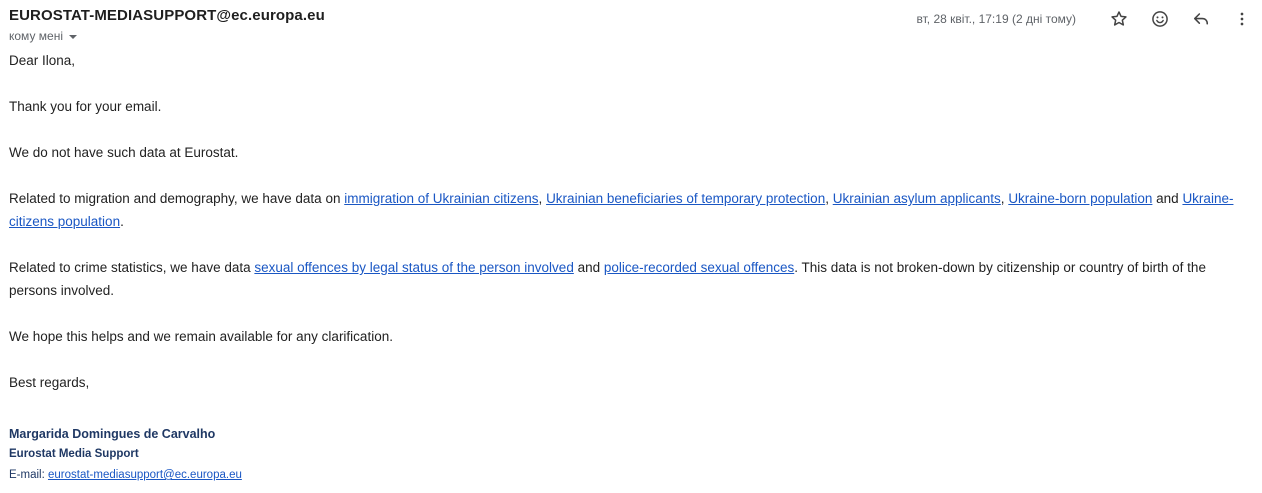 The image size is (1262, 493). Describe the element at coordinates (997, 19) in the screenshot. I see `message-date: вт, 28 квіт., 17:19 (2 дні тому)` at that location.